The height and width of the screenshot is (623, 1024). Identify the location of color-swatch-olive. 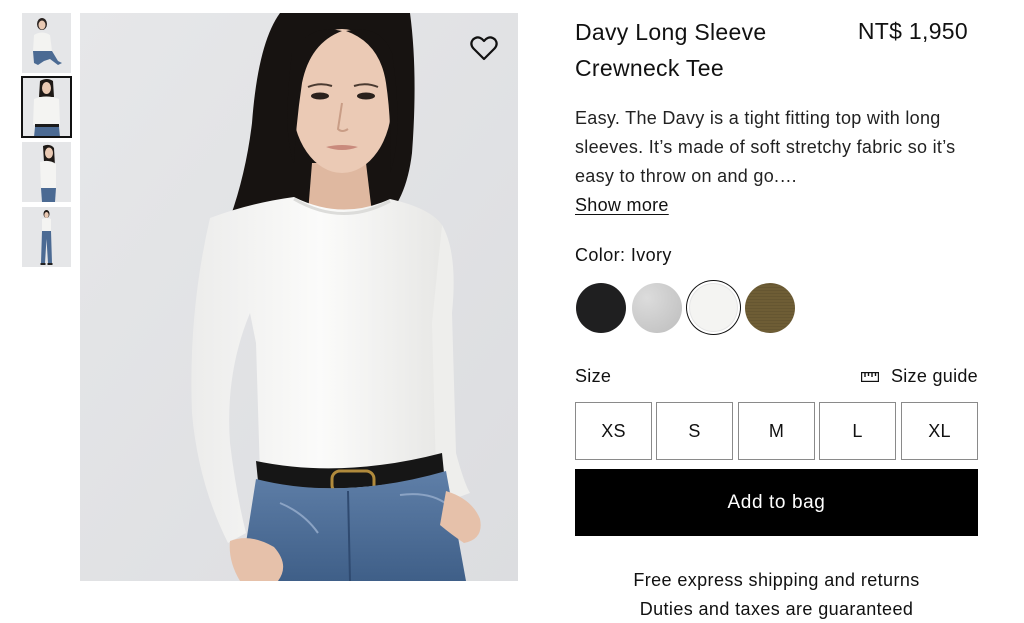
(770, 308).